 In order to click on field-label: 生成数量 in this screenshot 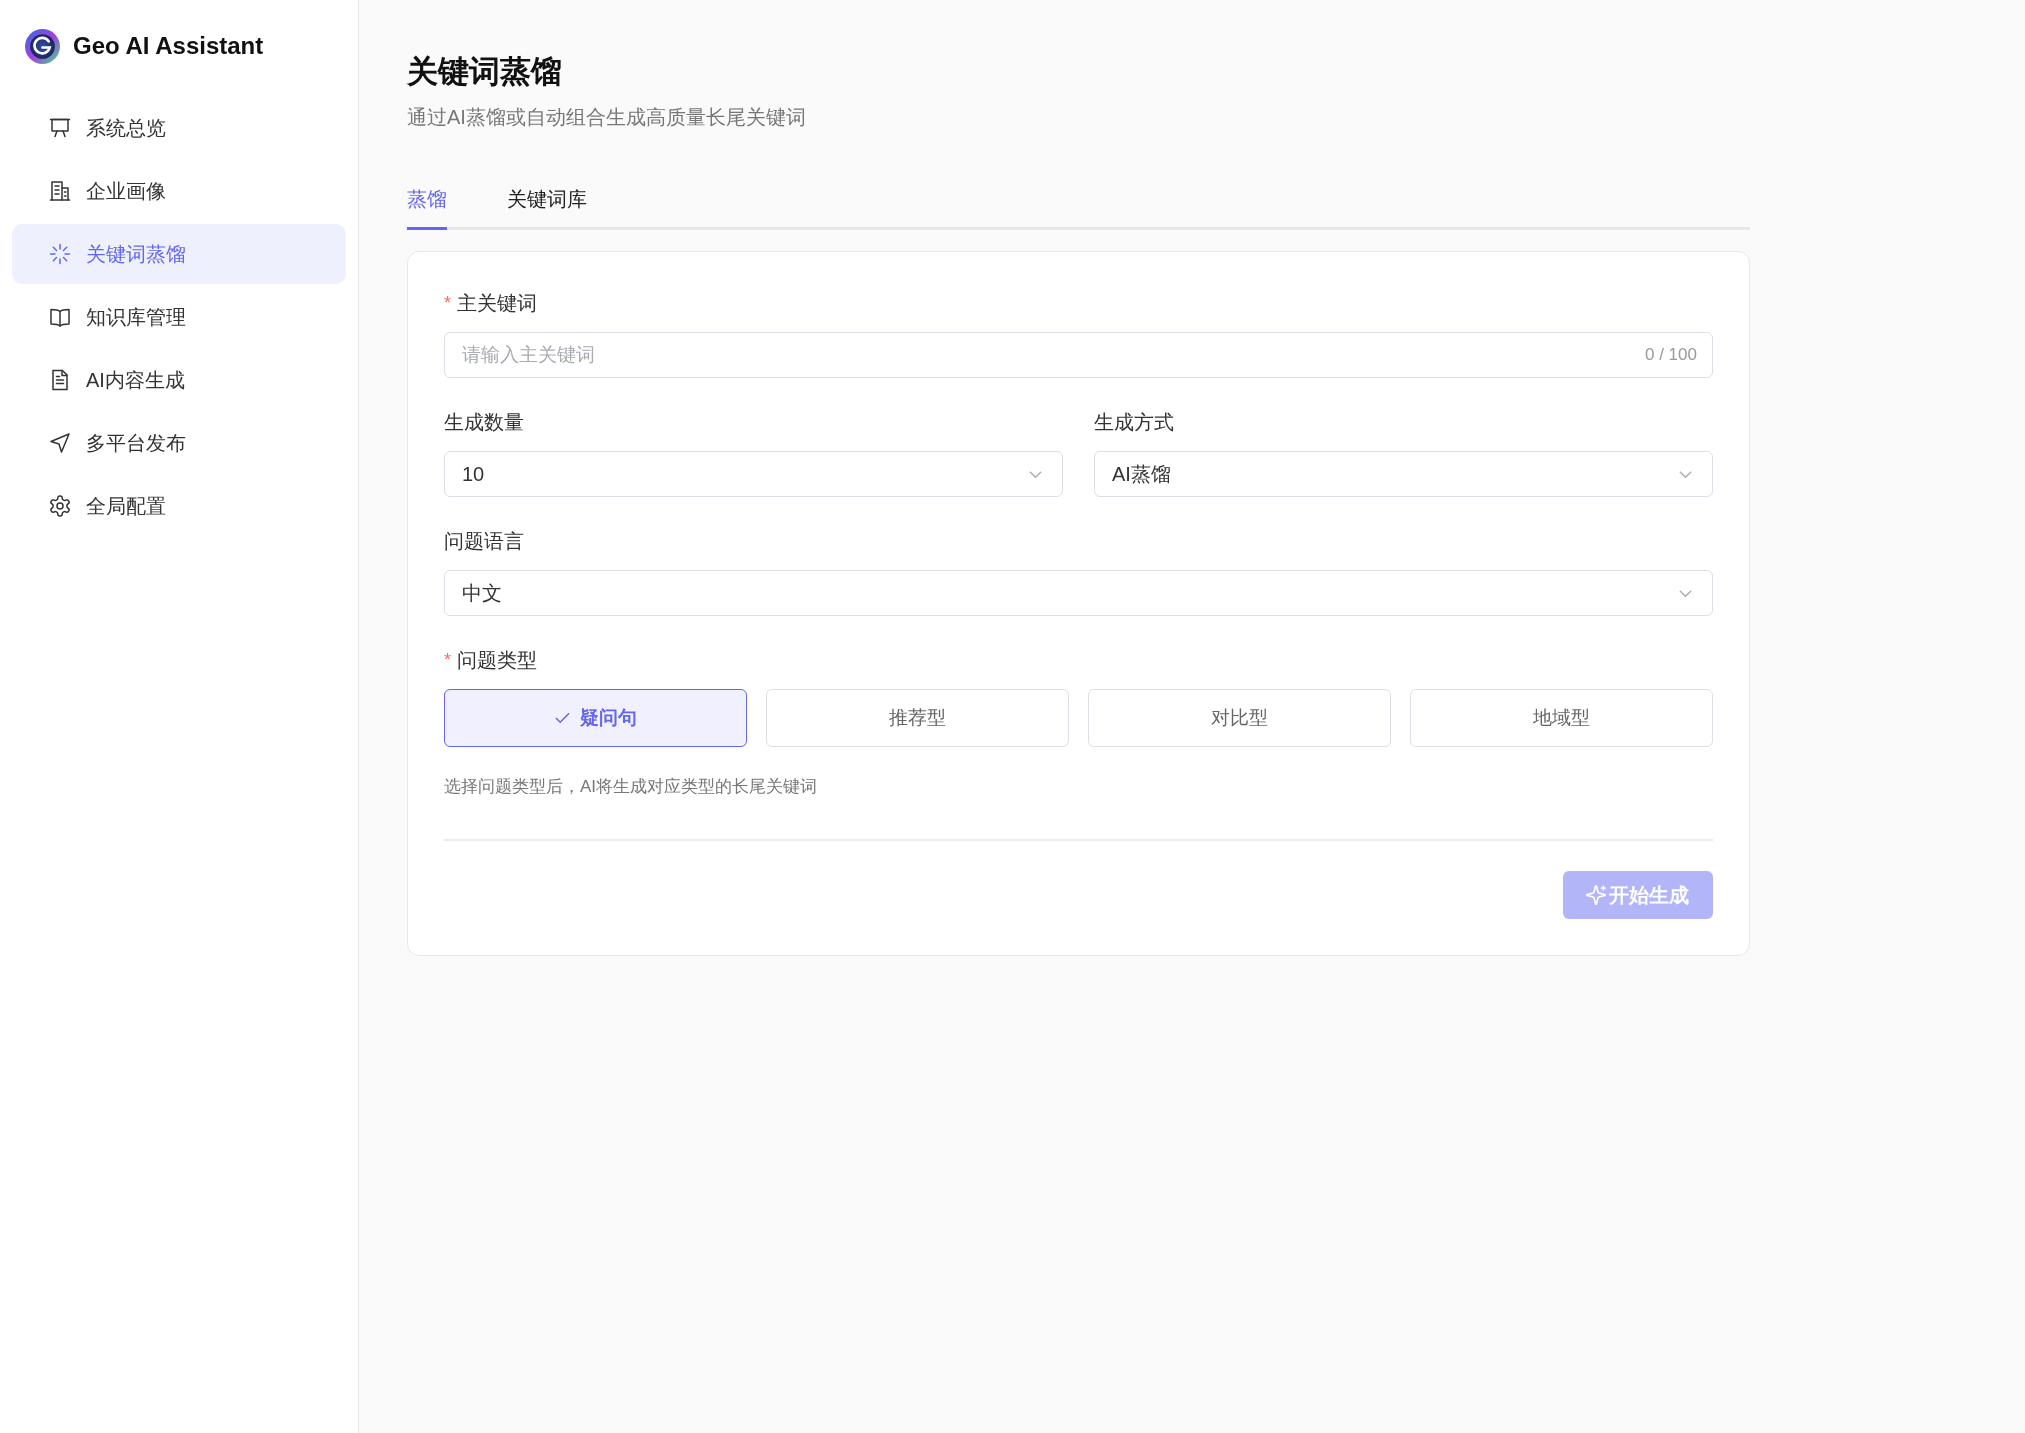, I will do `click(484, 422)`.